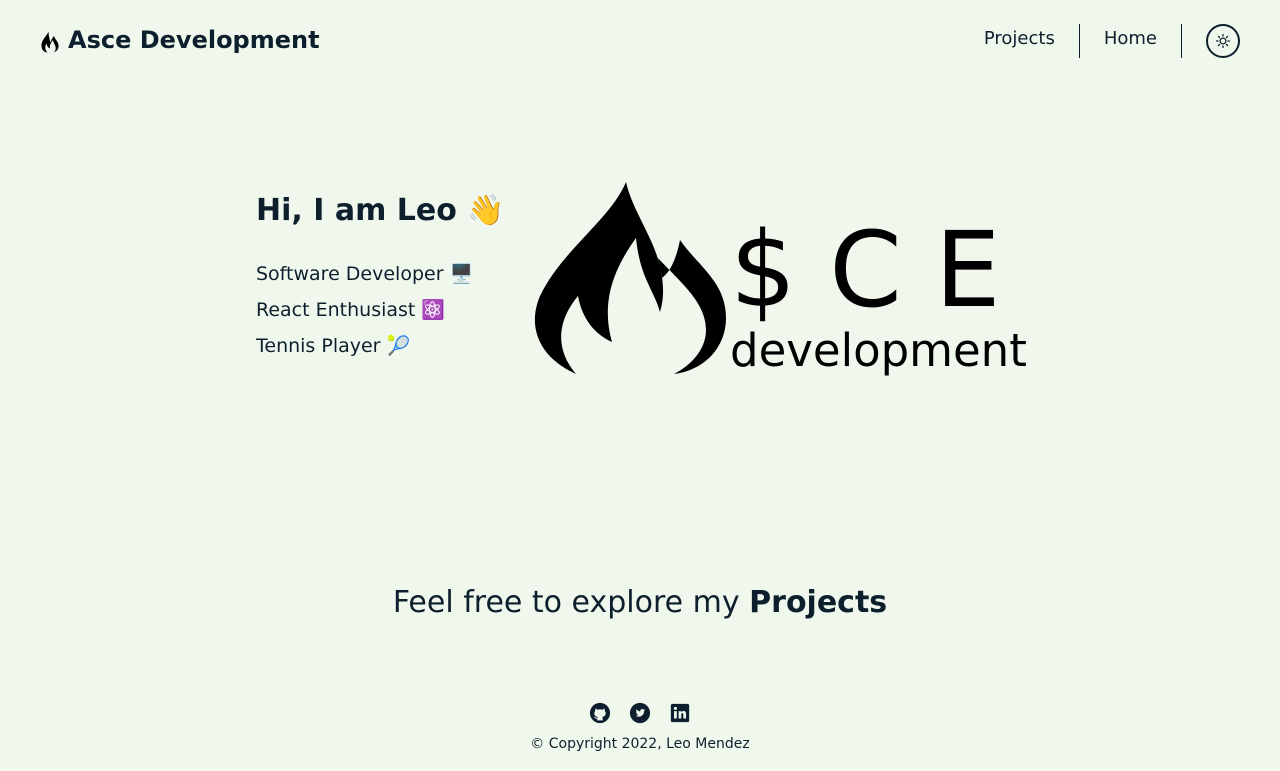 Image resolution: width=1280 pixels, height=771 pixels. What do you see at coordinates (640, 744) in the screenshot?
I see `copyright-text: © Copyright 2022, Leo Mendez` at bounding box center [640, 744].